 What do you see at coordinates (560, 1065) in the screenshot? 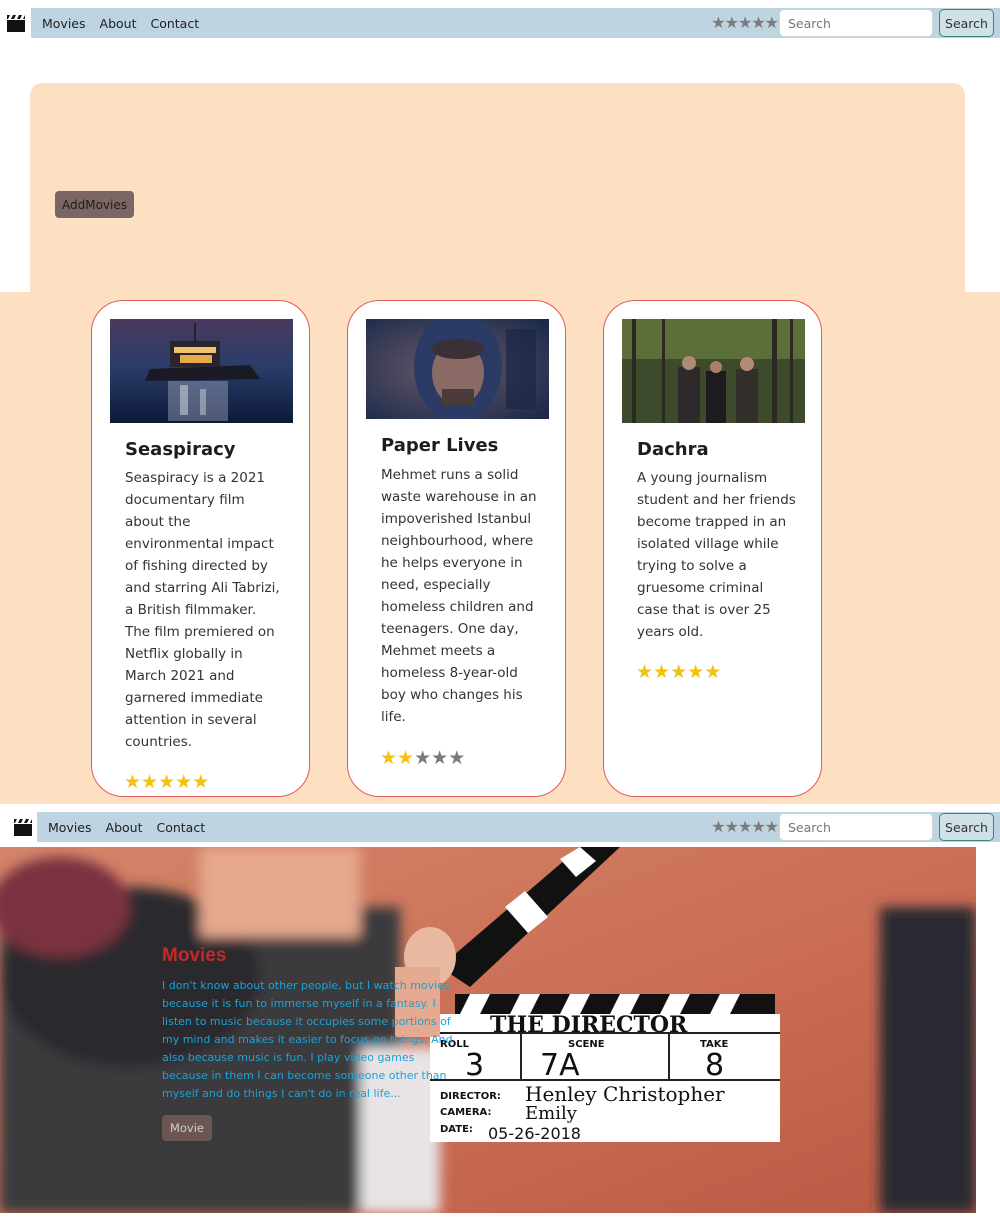
I see `svg-text: 7A` at bounding box center [560, 1065].